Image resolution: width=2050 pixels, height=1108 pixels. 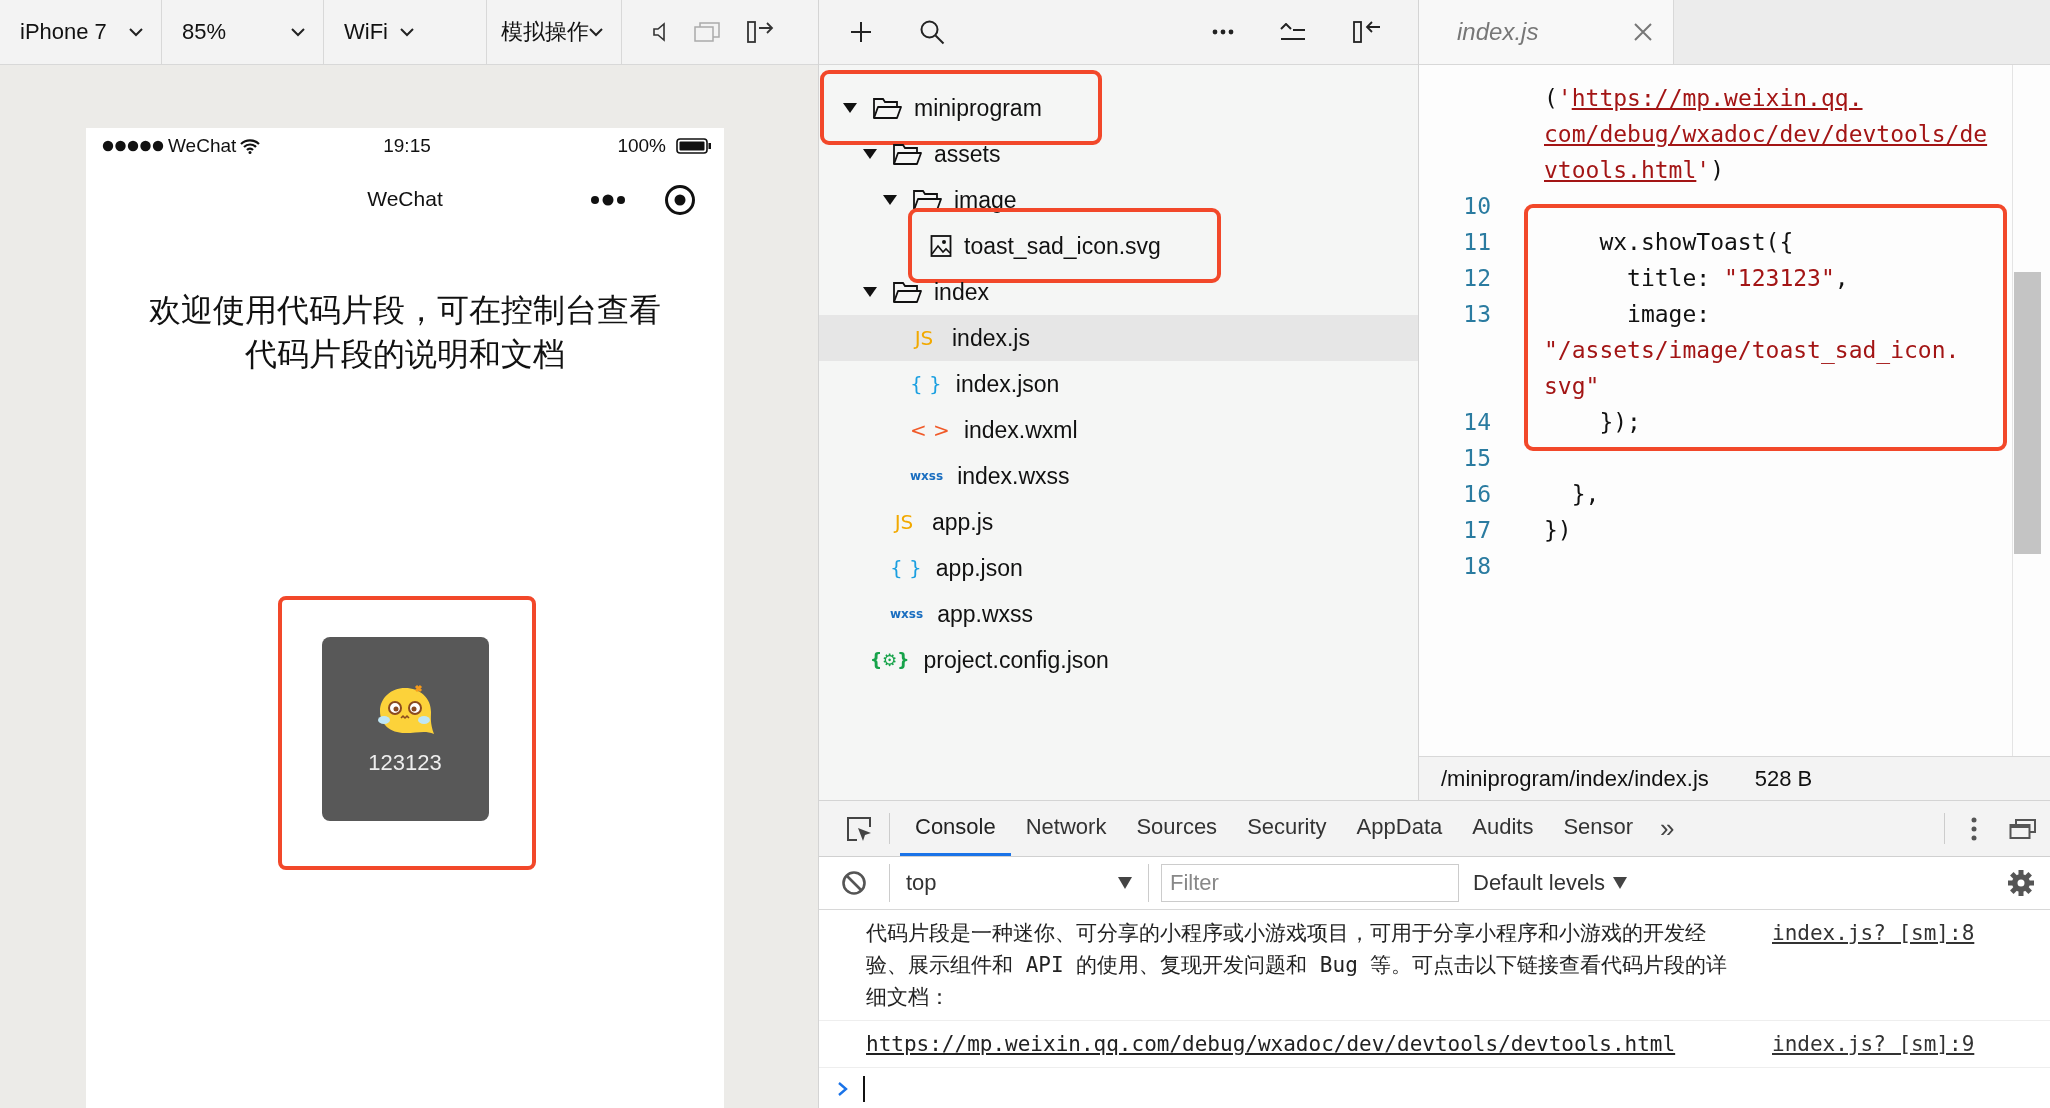 I want to click on settings-icon, so click(x=2021, y=883).